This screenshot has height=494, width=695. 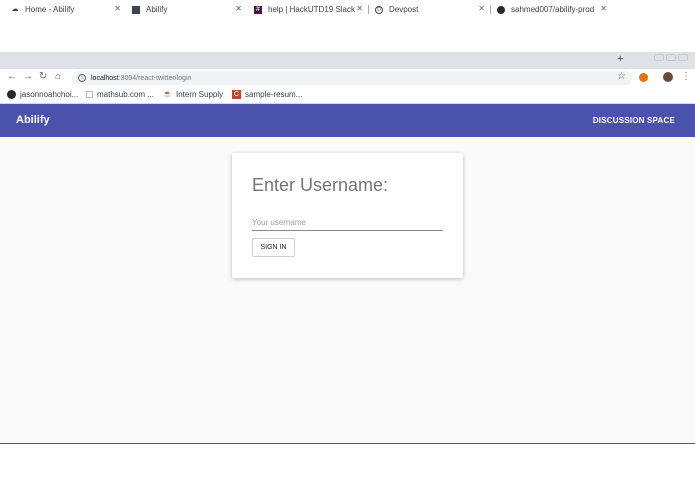 I want to click on bookmark-label: Intern Supply, so click(x=200, y=94).